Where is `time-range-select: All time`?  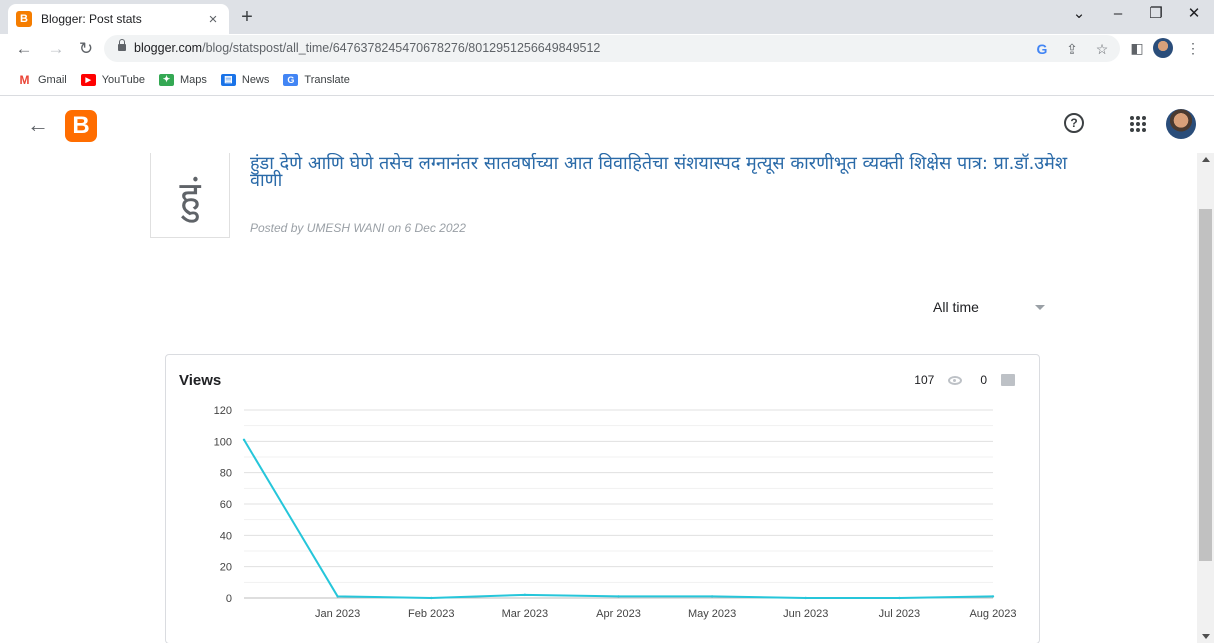
time-range-select: All time is located at coordinates (991, 307).